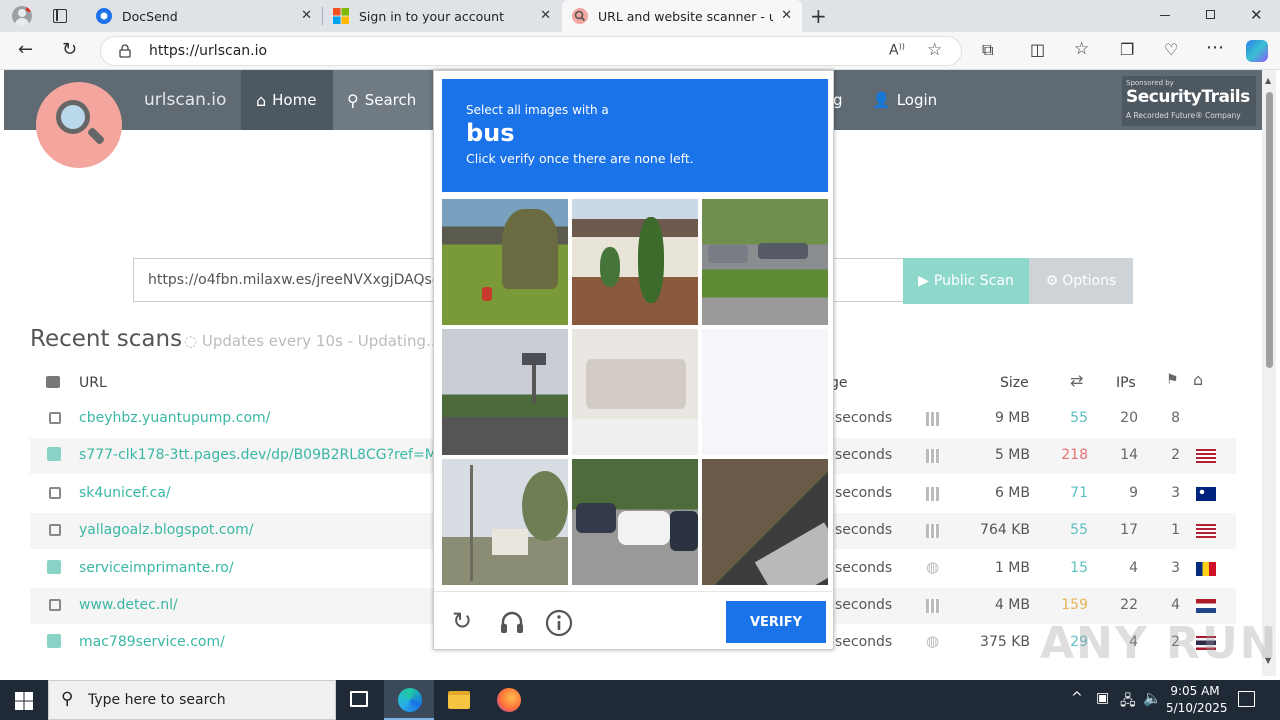 This screenshot has width=1280, height=720. Describe the element at coordinates (509, 700) in the screenshot. I see `firefox-icon` at that location.